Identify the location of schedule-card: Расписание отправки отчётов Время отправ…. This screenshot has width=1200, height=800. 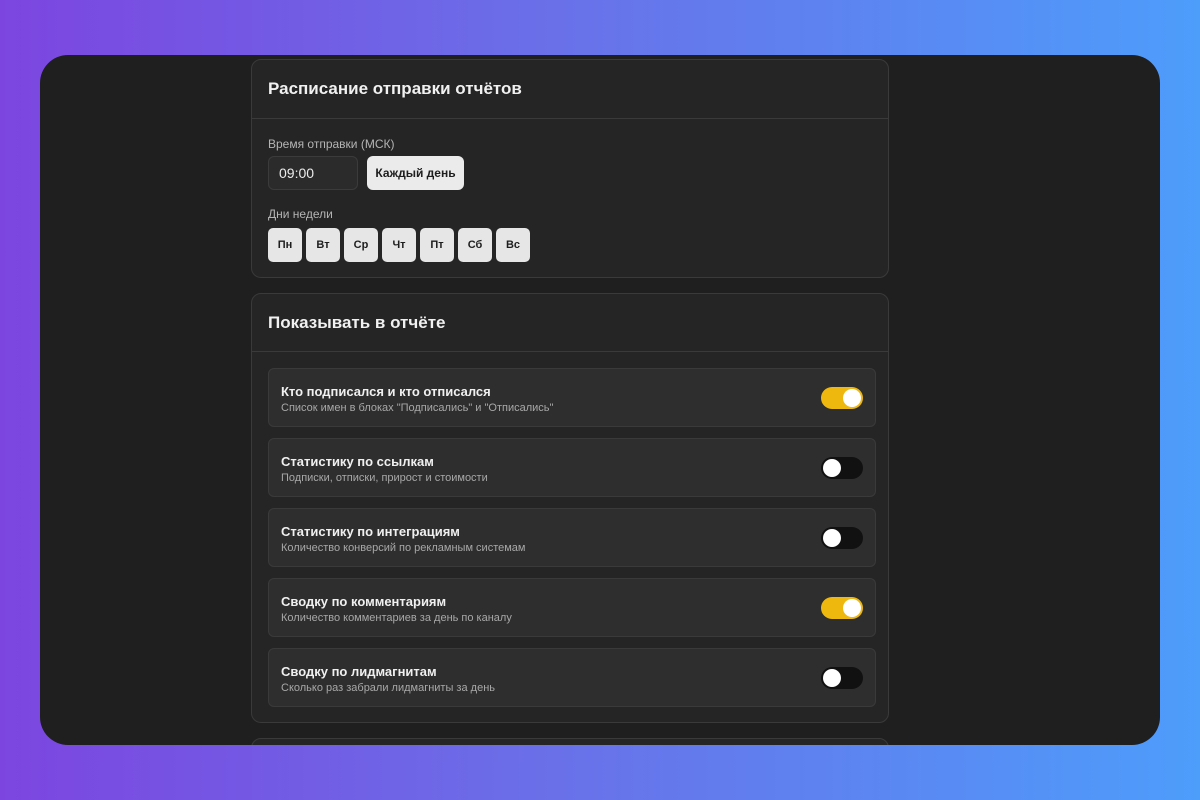
(570, 168).